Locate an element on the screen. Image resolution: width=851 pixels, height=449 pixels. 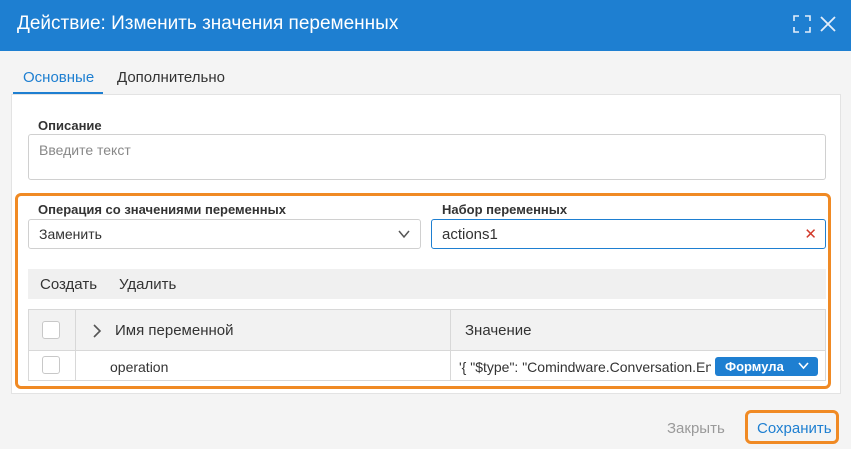
formula-mode-dropdown: Формула is located at coordinates (766, 366).